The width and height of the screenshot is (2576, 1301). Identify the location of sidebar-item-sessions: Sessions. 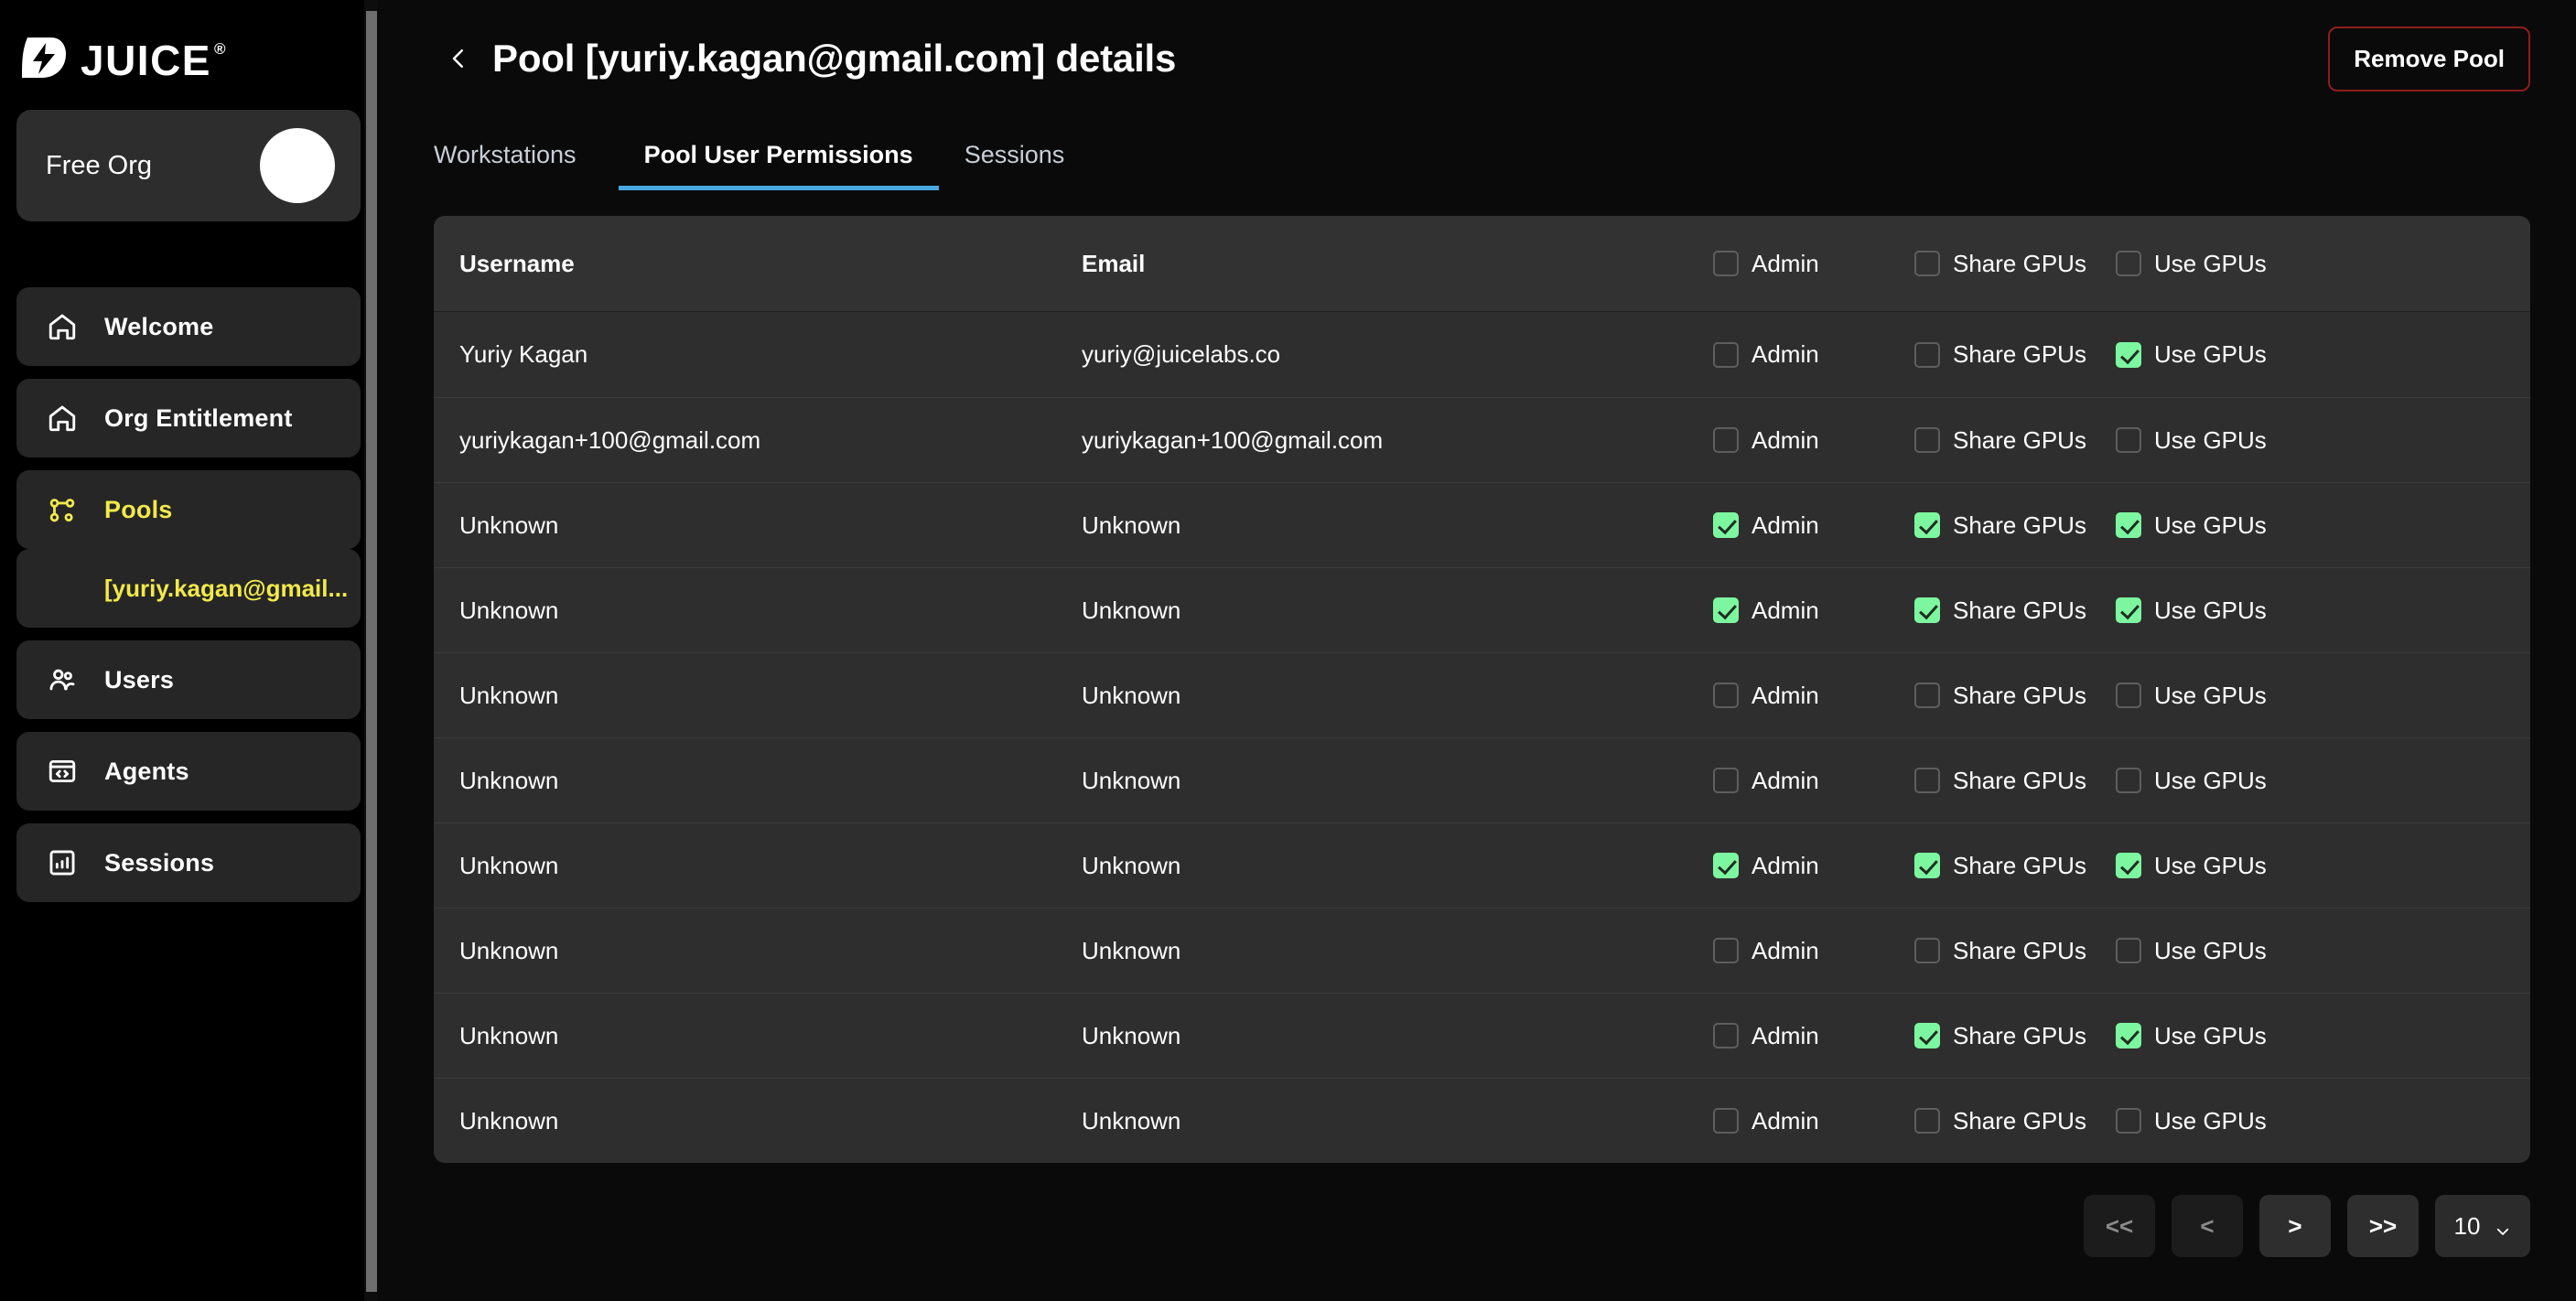
(188, 862).